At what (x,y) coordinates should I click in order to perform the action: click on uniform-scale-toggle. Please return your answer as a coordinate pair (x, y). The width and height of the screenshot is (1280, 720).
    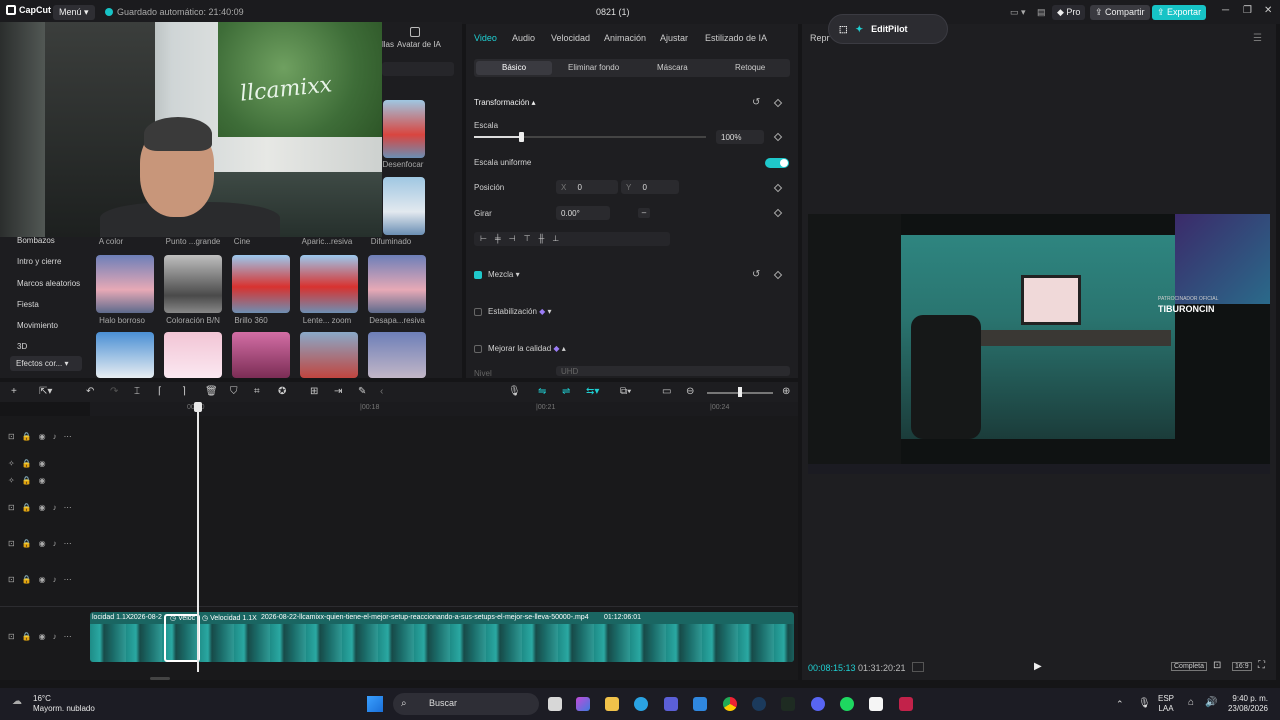
    Looking at the image, I should click on (777, 163).